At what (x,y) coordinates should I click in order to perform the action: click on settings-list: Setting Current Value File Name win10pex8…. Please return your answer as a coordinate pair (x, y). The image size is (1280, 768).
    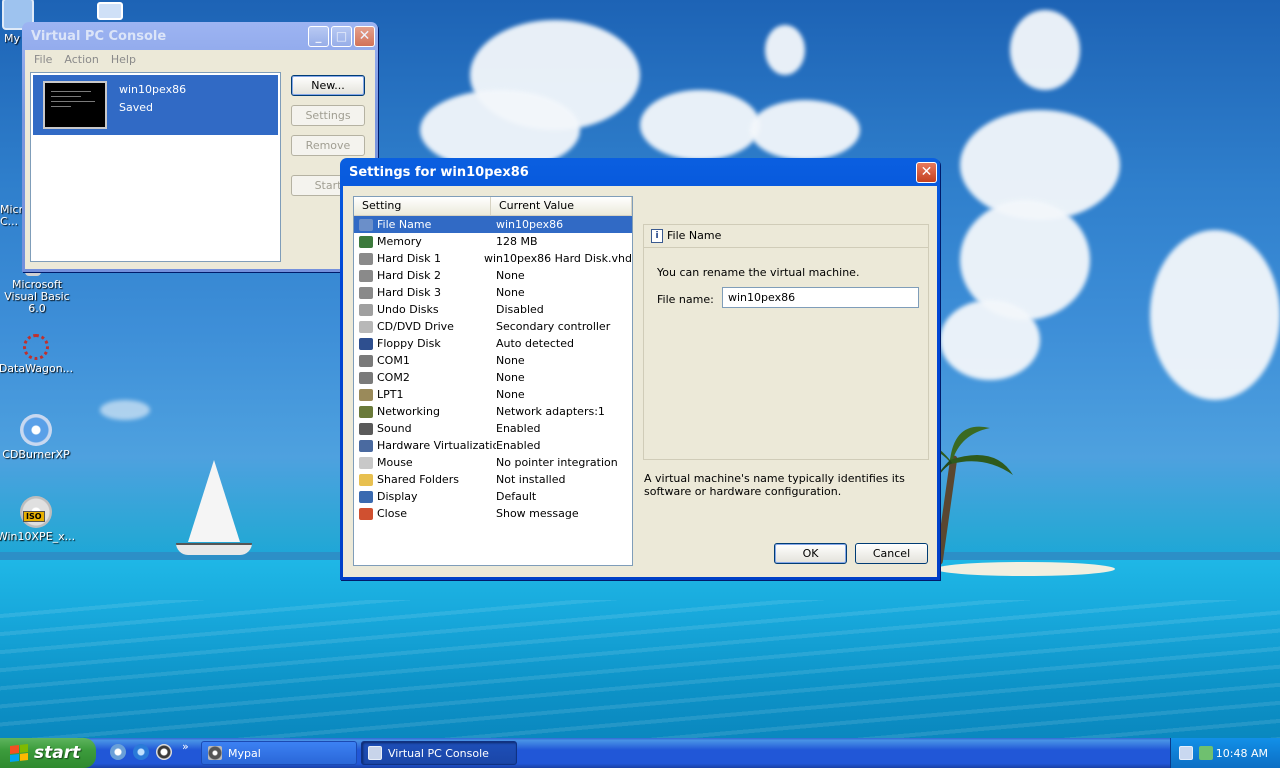
    Looking at the image, I should click on (493, 381).